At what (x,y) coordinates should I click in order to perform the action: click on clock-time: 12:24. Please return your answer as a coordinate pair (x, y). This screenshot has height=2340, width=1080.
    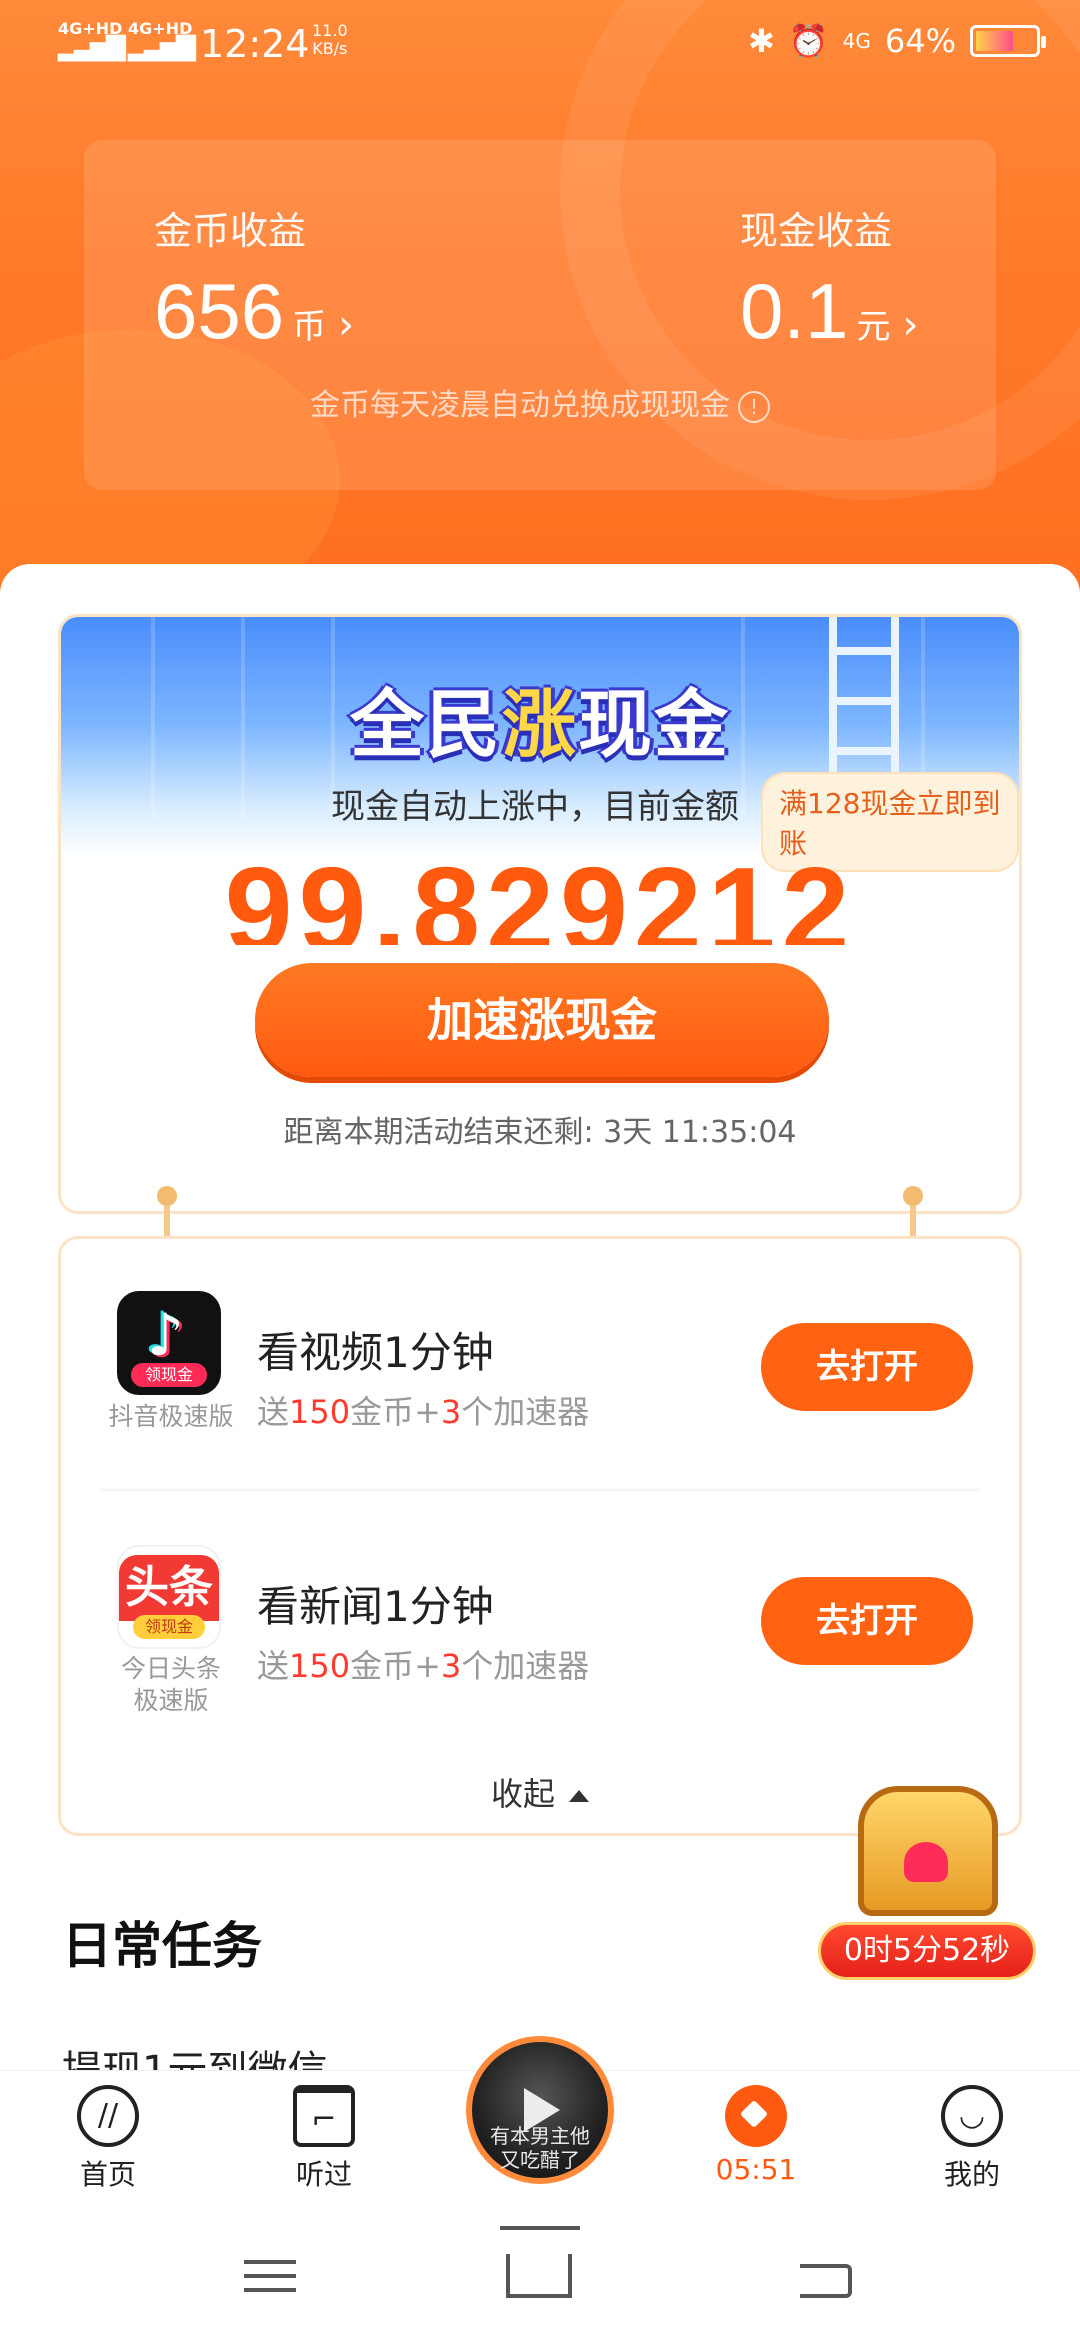
    Looking at the image, I should click on (255, 44).